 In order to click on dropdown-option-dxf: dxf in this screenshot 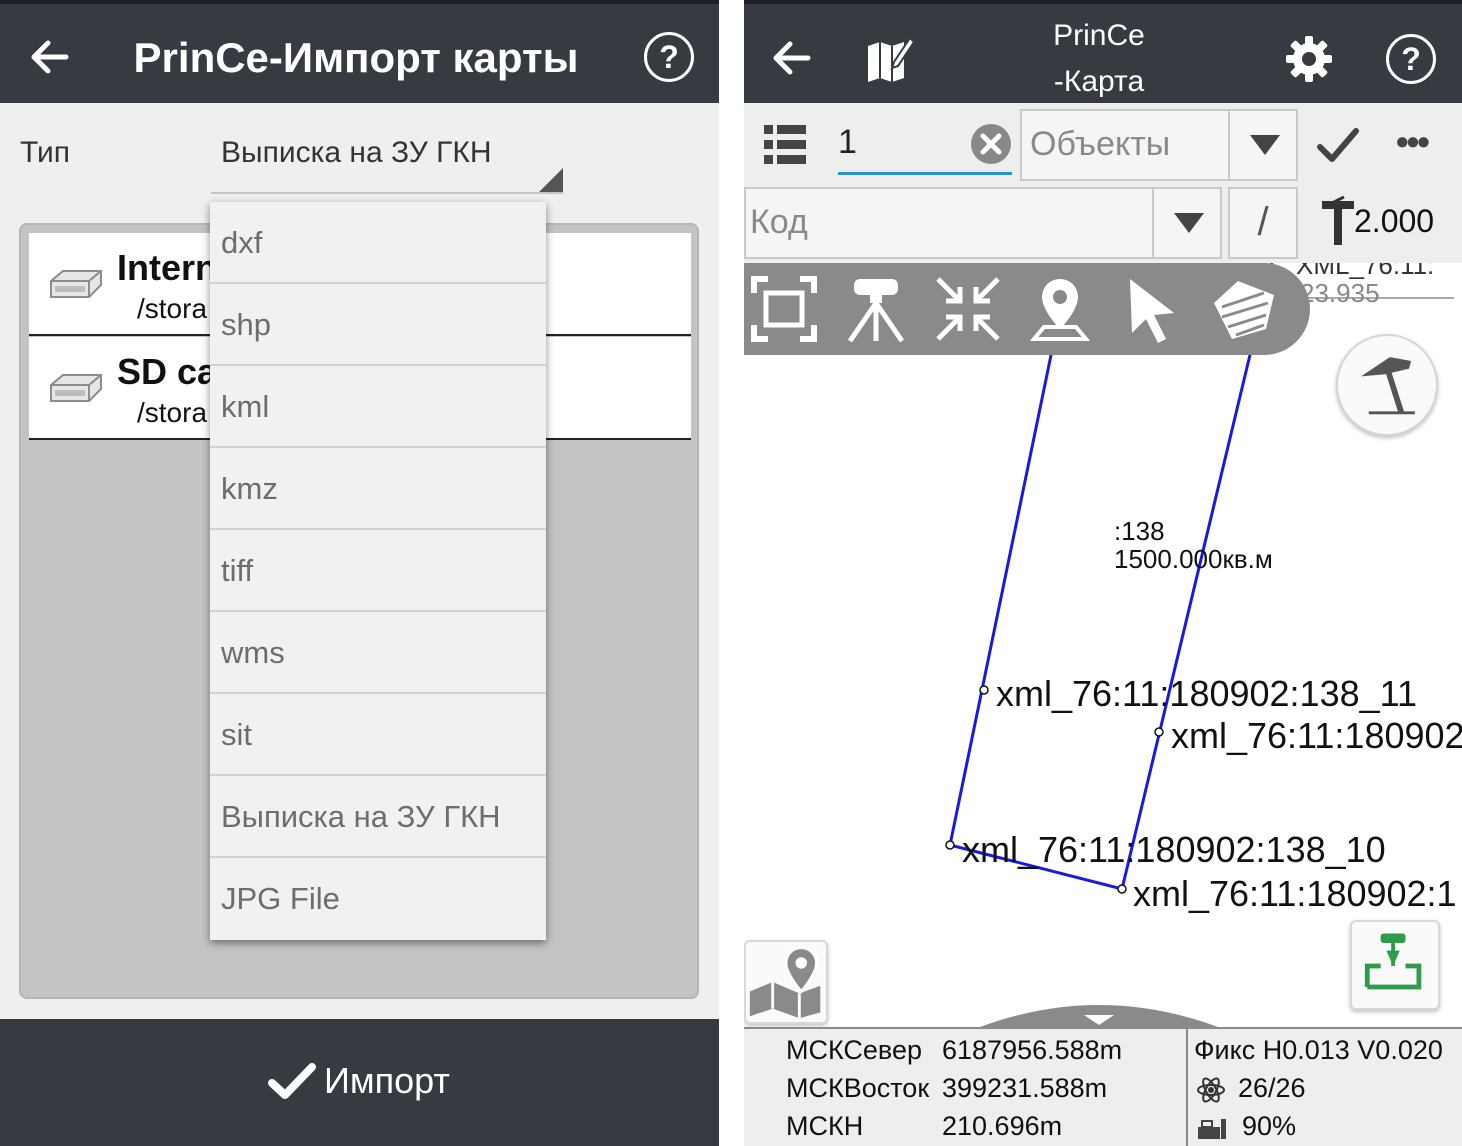, I will do `click(378, 243)`.